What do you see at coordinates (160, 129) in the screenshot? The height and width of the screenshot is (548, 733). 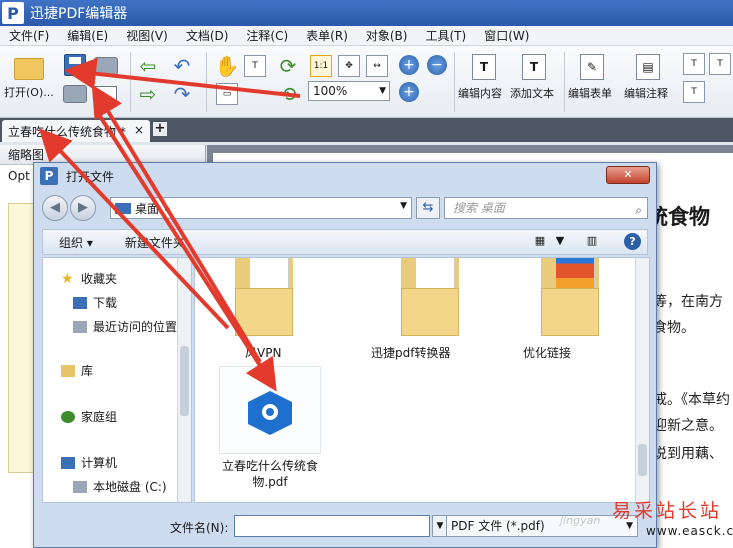 I see `new-tab-button: +` at bounding box center [160, 129].